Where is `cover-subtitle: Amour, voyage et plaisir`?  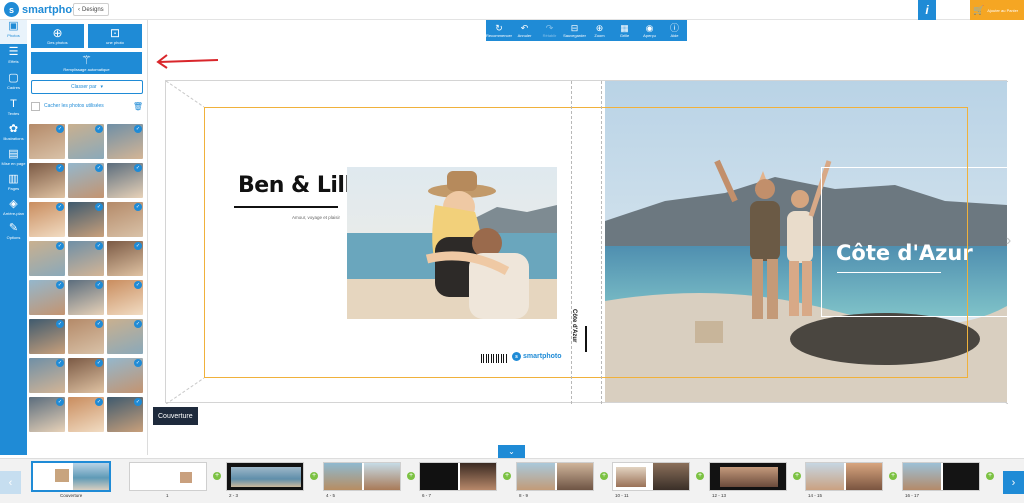
cover-subtitle: Amour, voyage et plaisir is located at coordinates (316, 217).